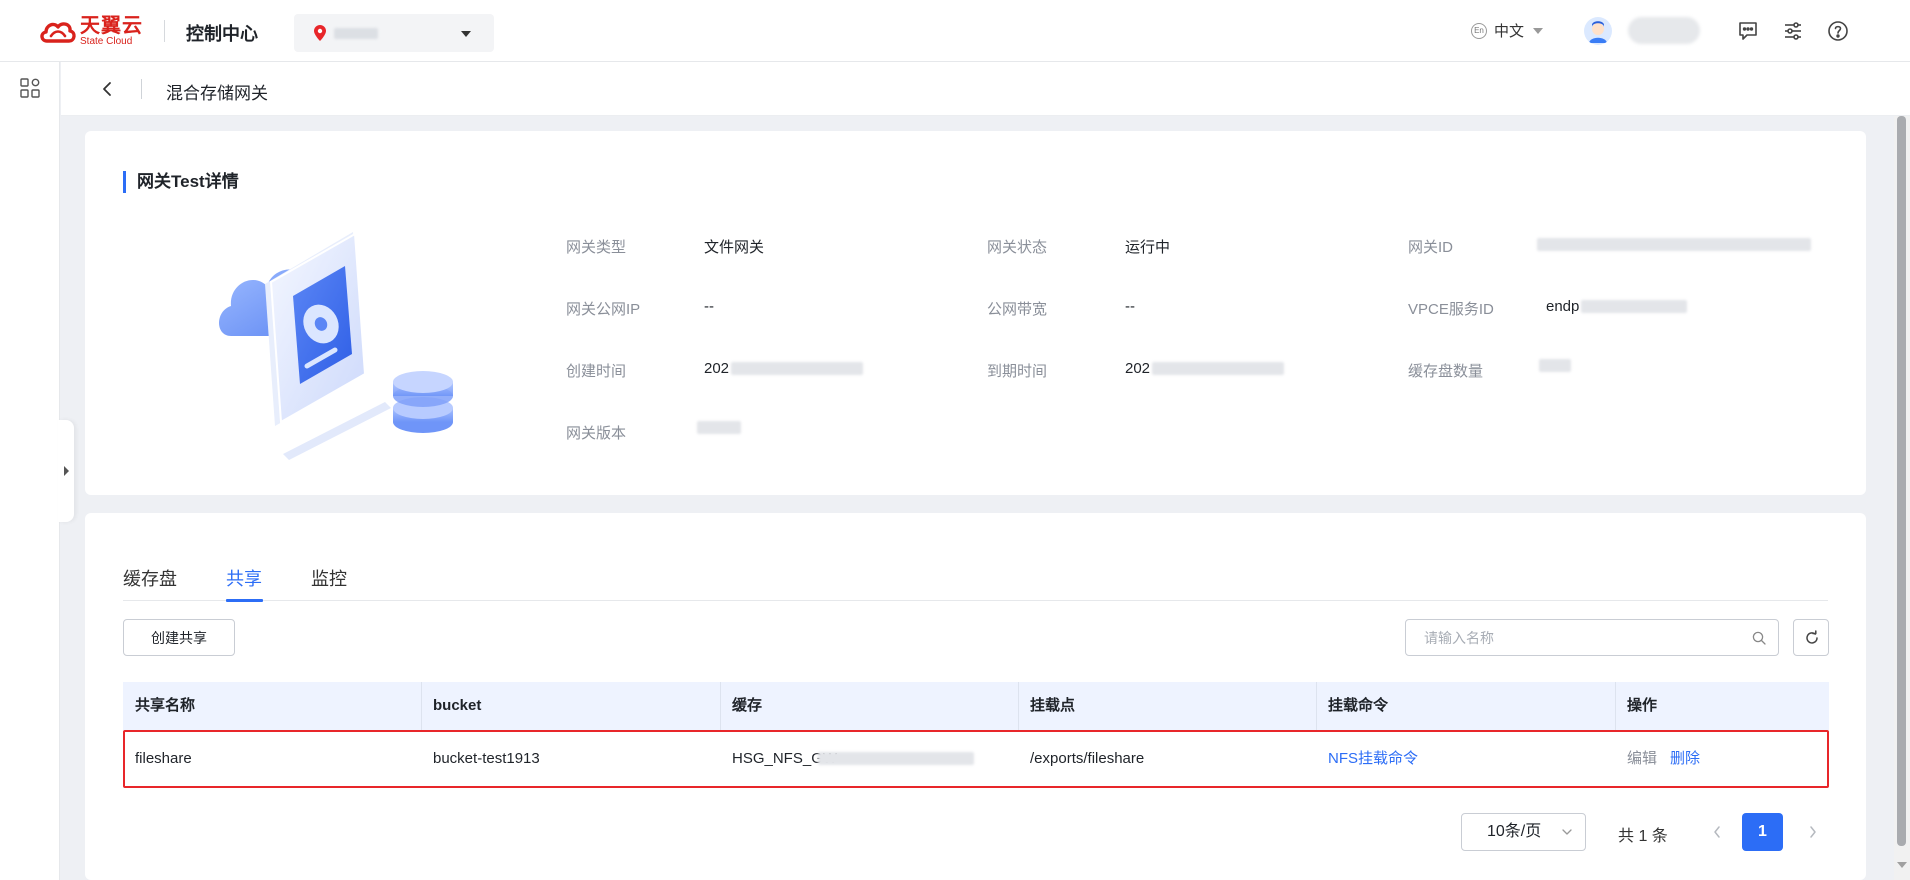 This screenshot has width=1910, height=880. Describe the element at coordinates (1838, 31) in the screenshot. I see `help-icon` at that location.